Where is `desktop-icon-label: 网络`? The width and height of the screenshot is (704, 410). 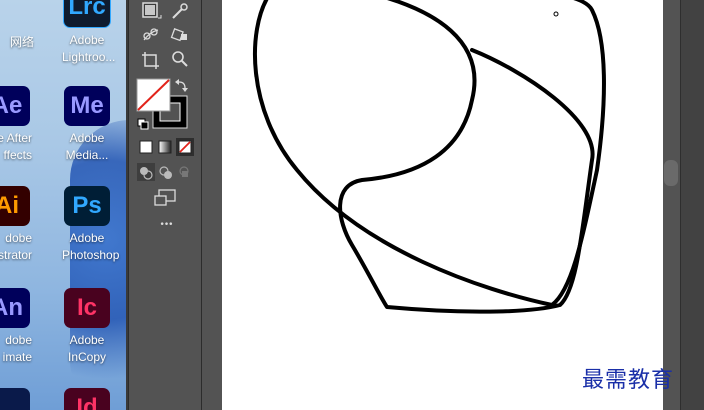 desktop-icon-label: 网络 is located at coordinates (21, 42).